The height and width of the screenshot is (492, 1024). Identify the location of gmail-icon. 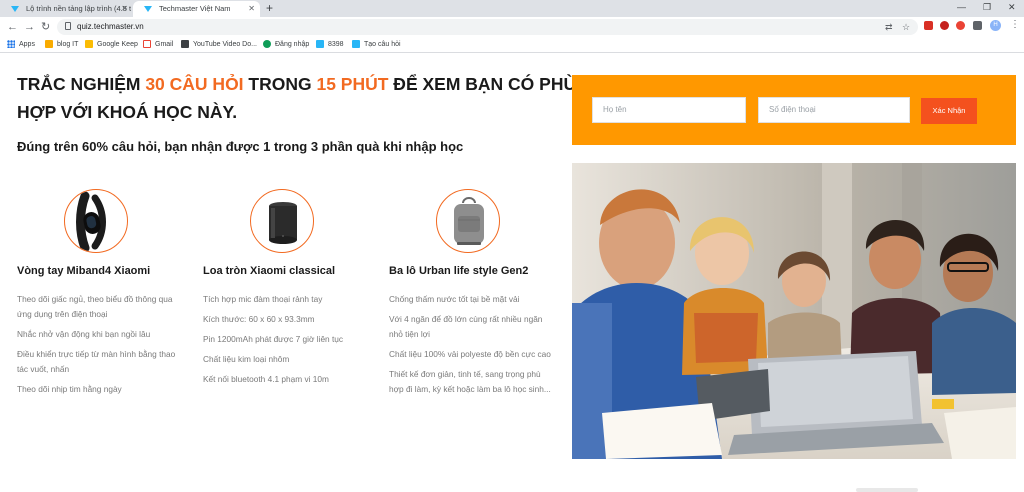
(147, 44).